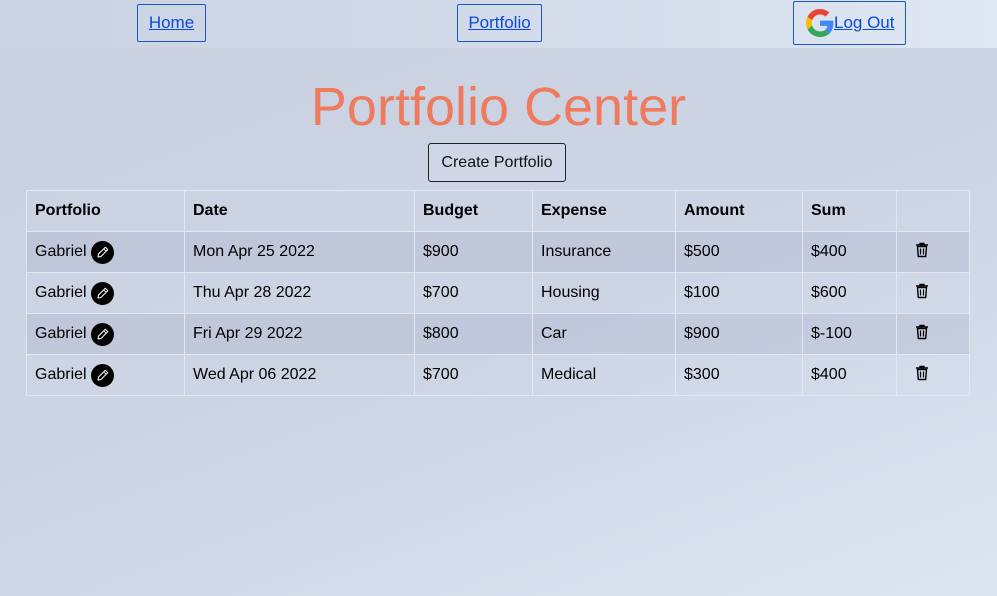 The image size is (997, 596). I want to click on sum-cell: $600, so click(849, 293).